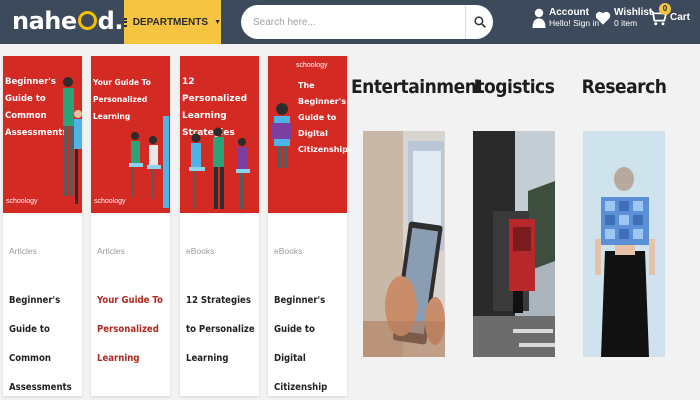 The height and width of the screenshot is (400, 700). Describe the element at coordinates (574, 23) in the screenshot. I see `account-subtitle: Hello! Sign in` at that location.